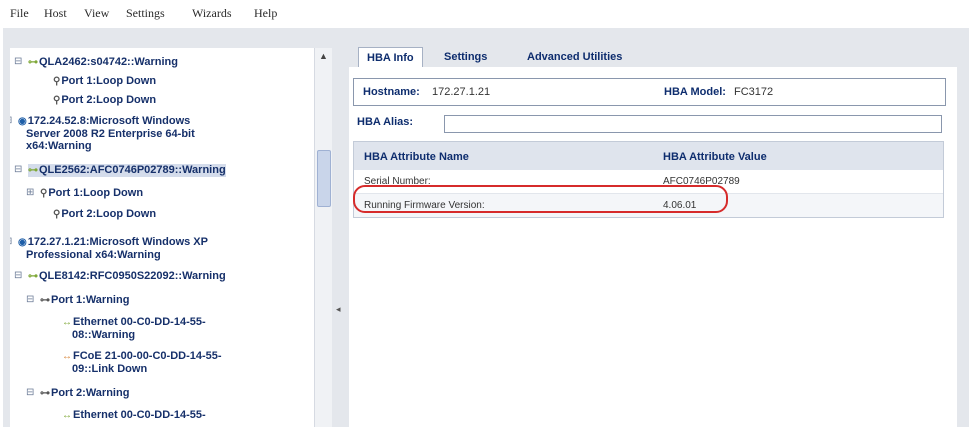  I want to click on tree-item-label: Server 2008 R2 Enterprise 64-bit, so click(110, 134).